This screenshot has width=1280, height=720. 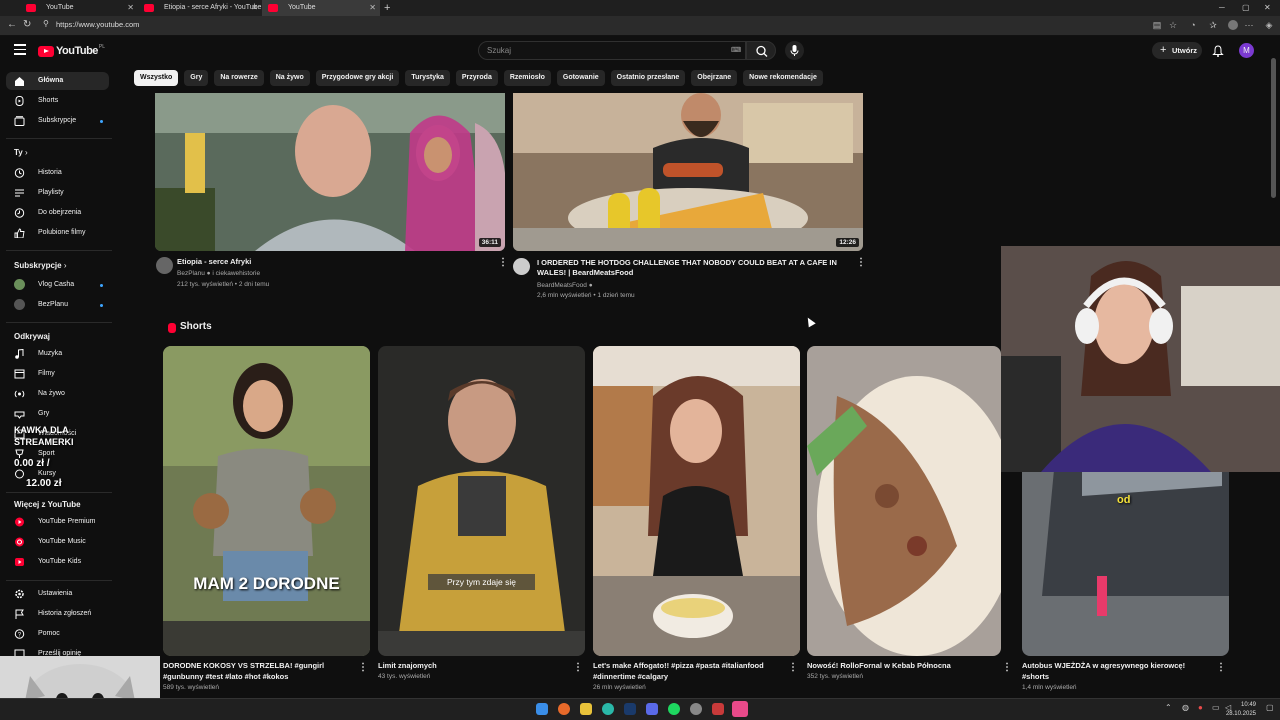 What do you see at coordinates (718, 709) in the screenshot?
I see `app-icon` at bounding box center [718, 709].